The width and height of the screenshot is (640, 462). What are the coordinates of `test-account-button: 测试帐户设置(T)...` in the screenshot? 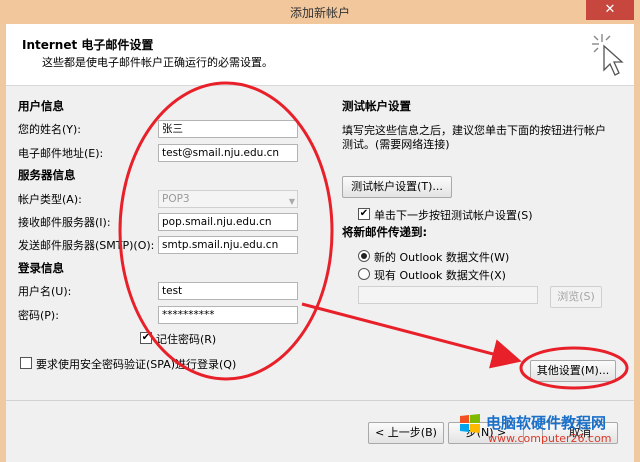 It's located at (397, 187).